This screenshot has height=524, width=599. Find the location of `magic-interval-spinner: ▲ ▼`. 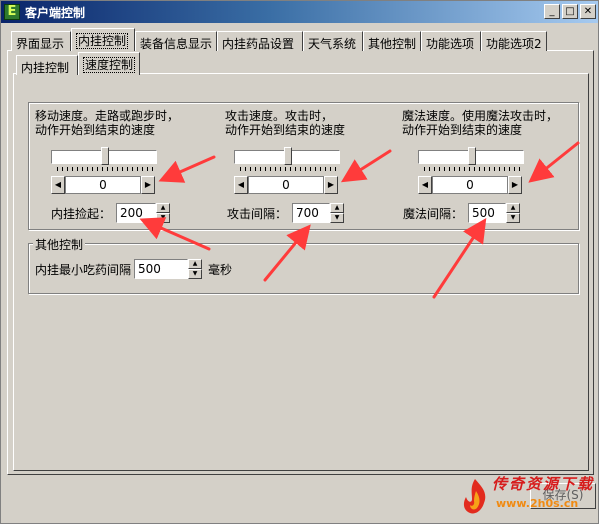

magic-interval-spinner: ▲ ▼ is located at coordinates (513, 213).